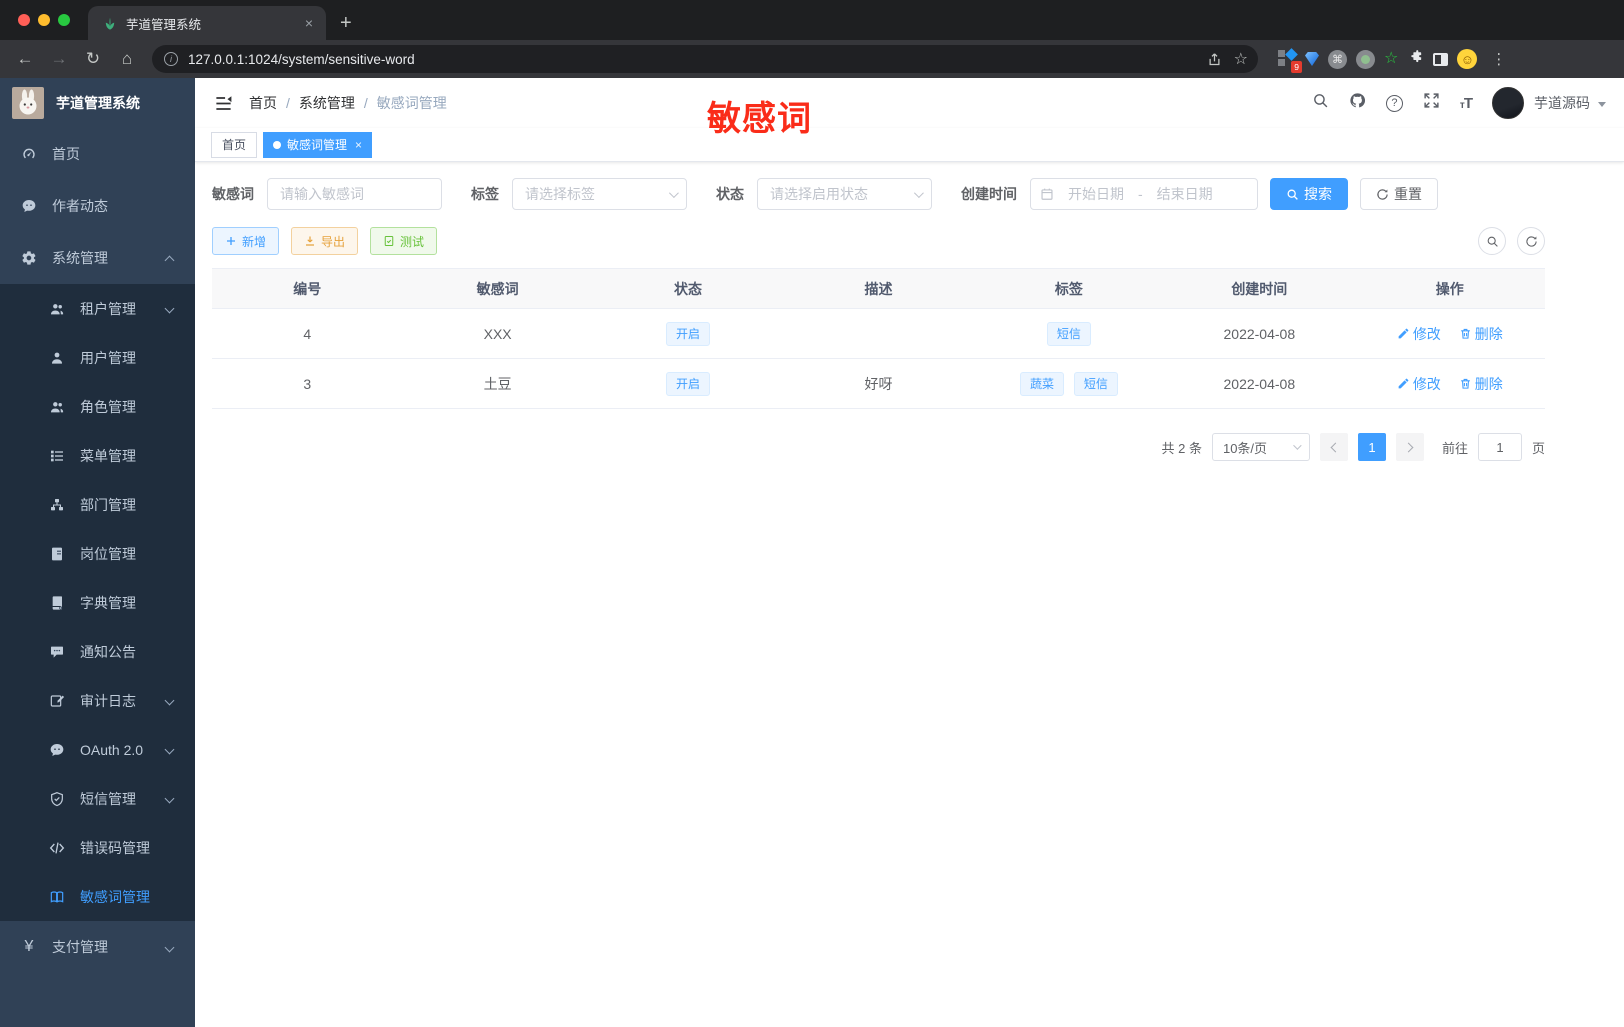  I want to click on minimize-window-button, so click(44, 20).